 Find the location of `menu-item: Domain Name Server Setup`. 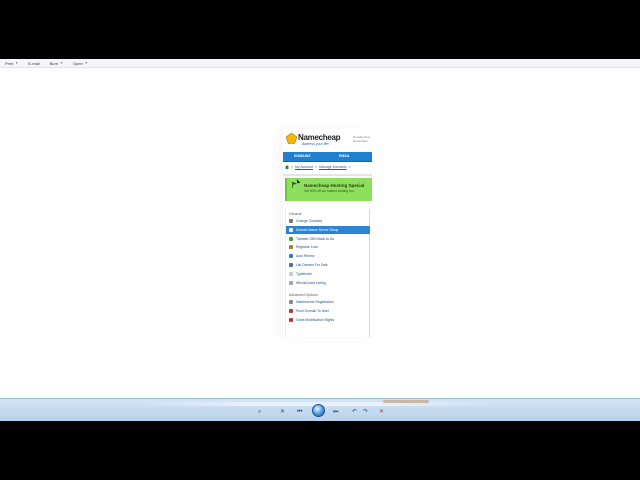

menu-item: Domain Name Server Setup is located at coordinates (328, 229).